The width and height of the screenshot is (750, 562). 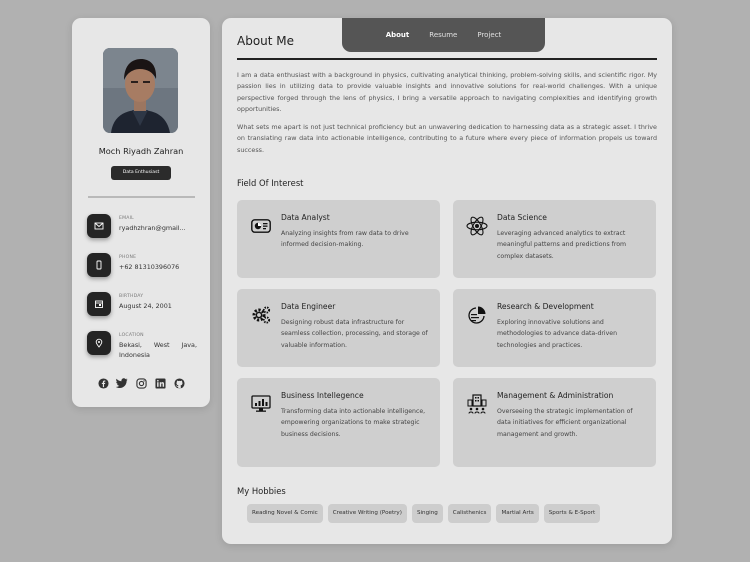 What do you see at coordinates (477, 315) in the screenshot?
I see `research-chart-icon` at bounding box center [477, 315].